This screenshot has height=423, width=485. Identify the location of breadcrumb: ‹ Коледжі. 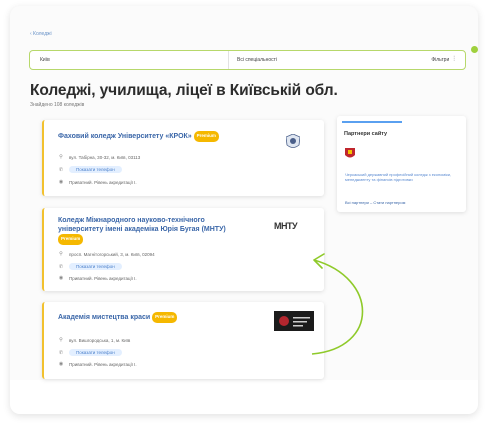
(41, 34).